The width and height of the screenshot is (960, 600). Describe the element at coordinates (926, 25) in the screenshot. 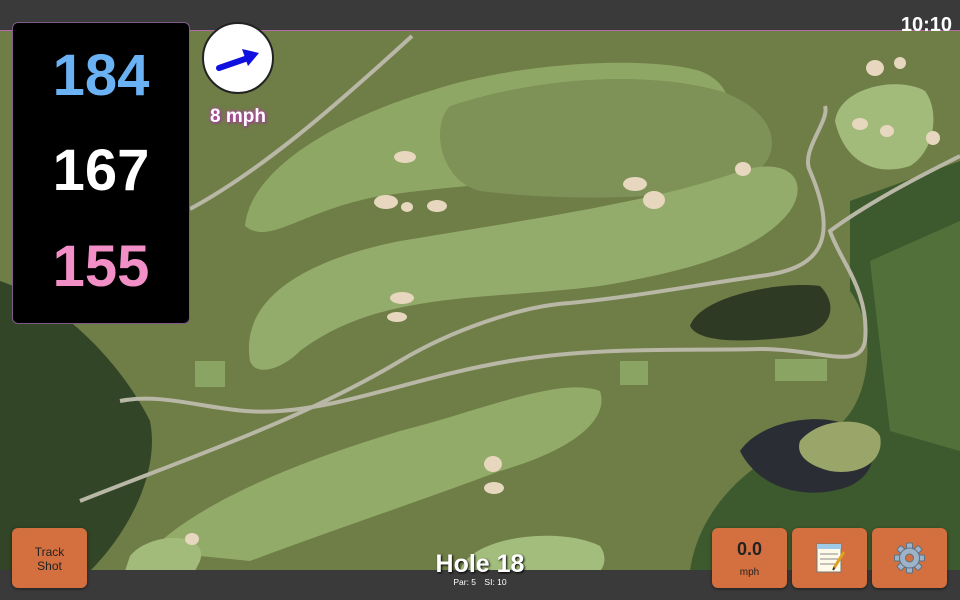

I see `status-clock: 10:10` at that location.